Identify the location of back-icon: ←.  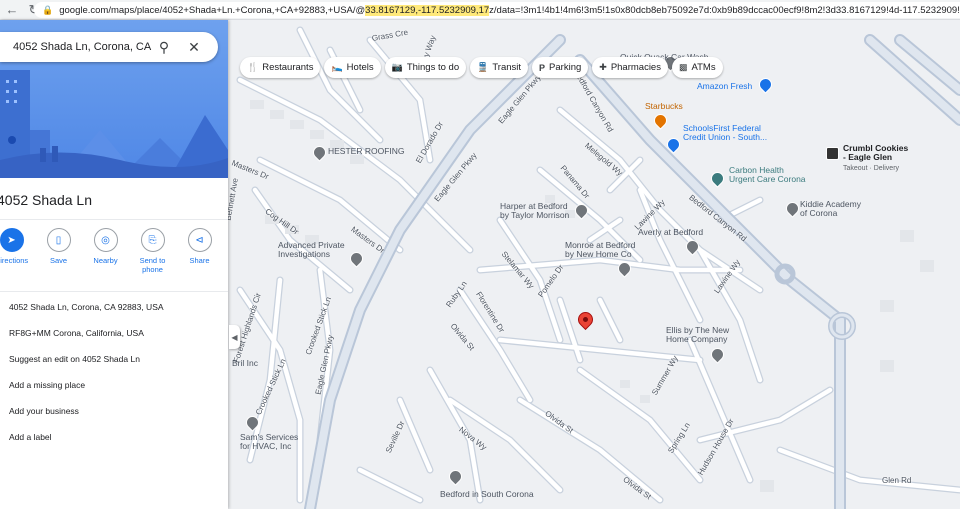
(12, 10).